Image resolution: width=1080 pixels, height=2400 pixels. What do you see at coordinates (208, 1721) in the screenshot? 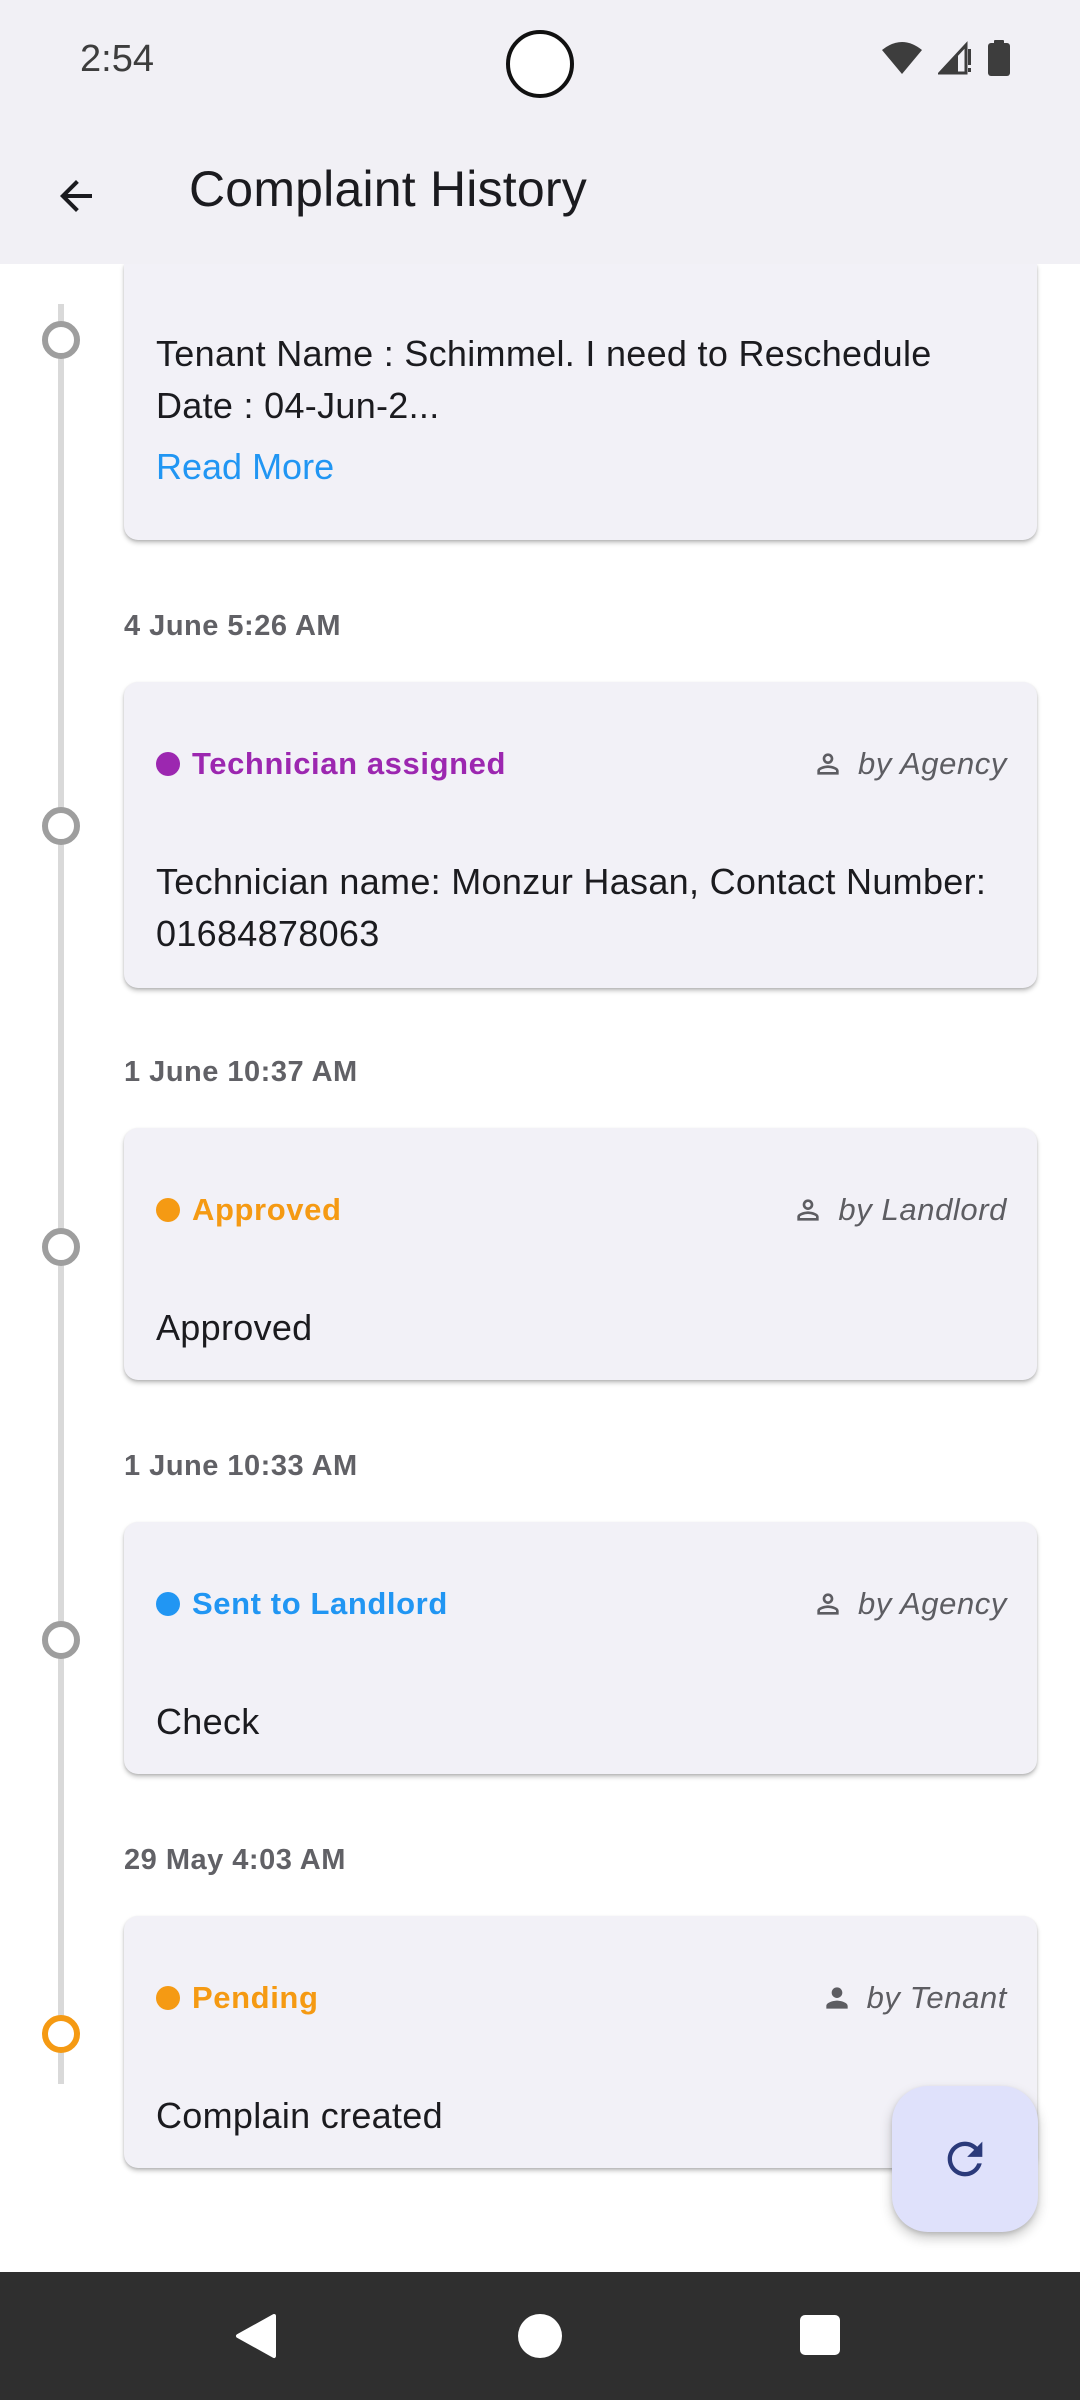
I see `card-body: Check` at bounding box center [208, 1721].